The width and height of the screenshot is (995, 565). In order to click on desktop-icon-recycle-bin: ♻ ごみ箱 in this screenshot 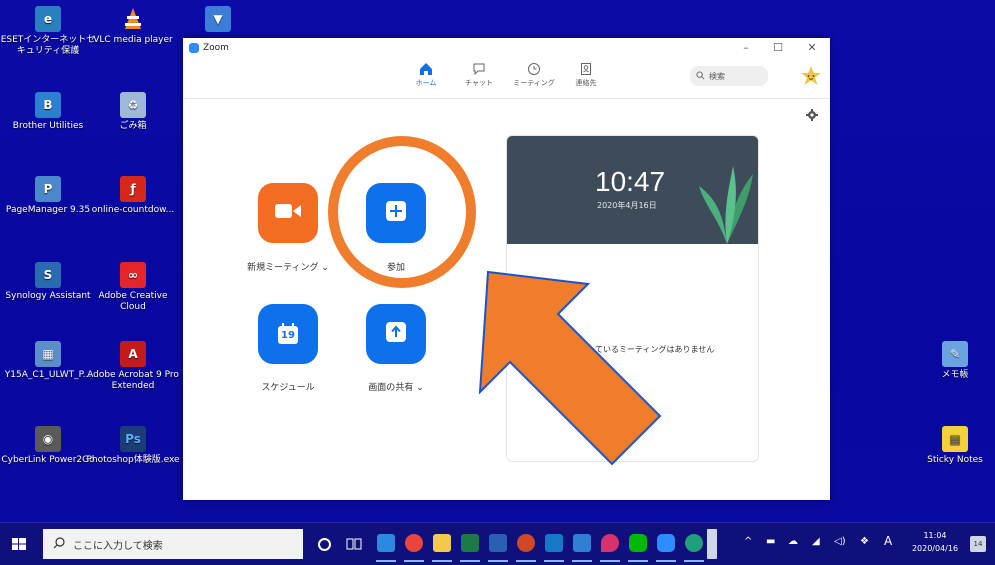, I will do `click(133, 112)`.